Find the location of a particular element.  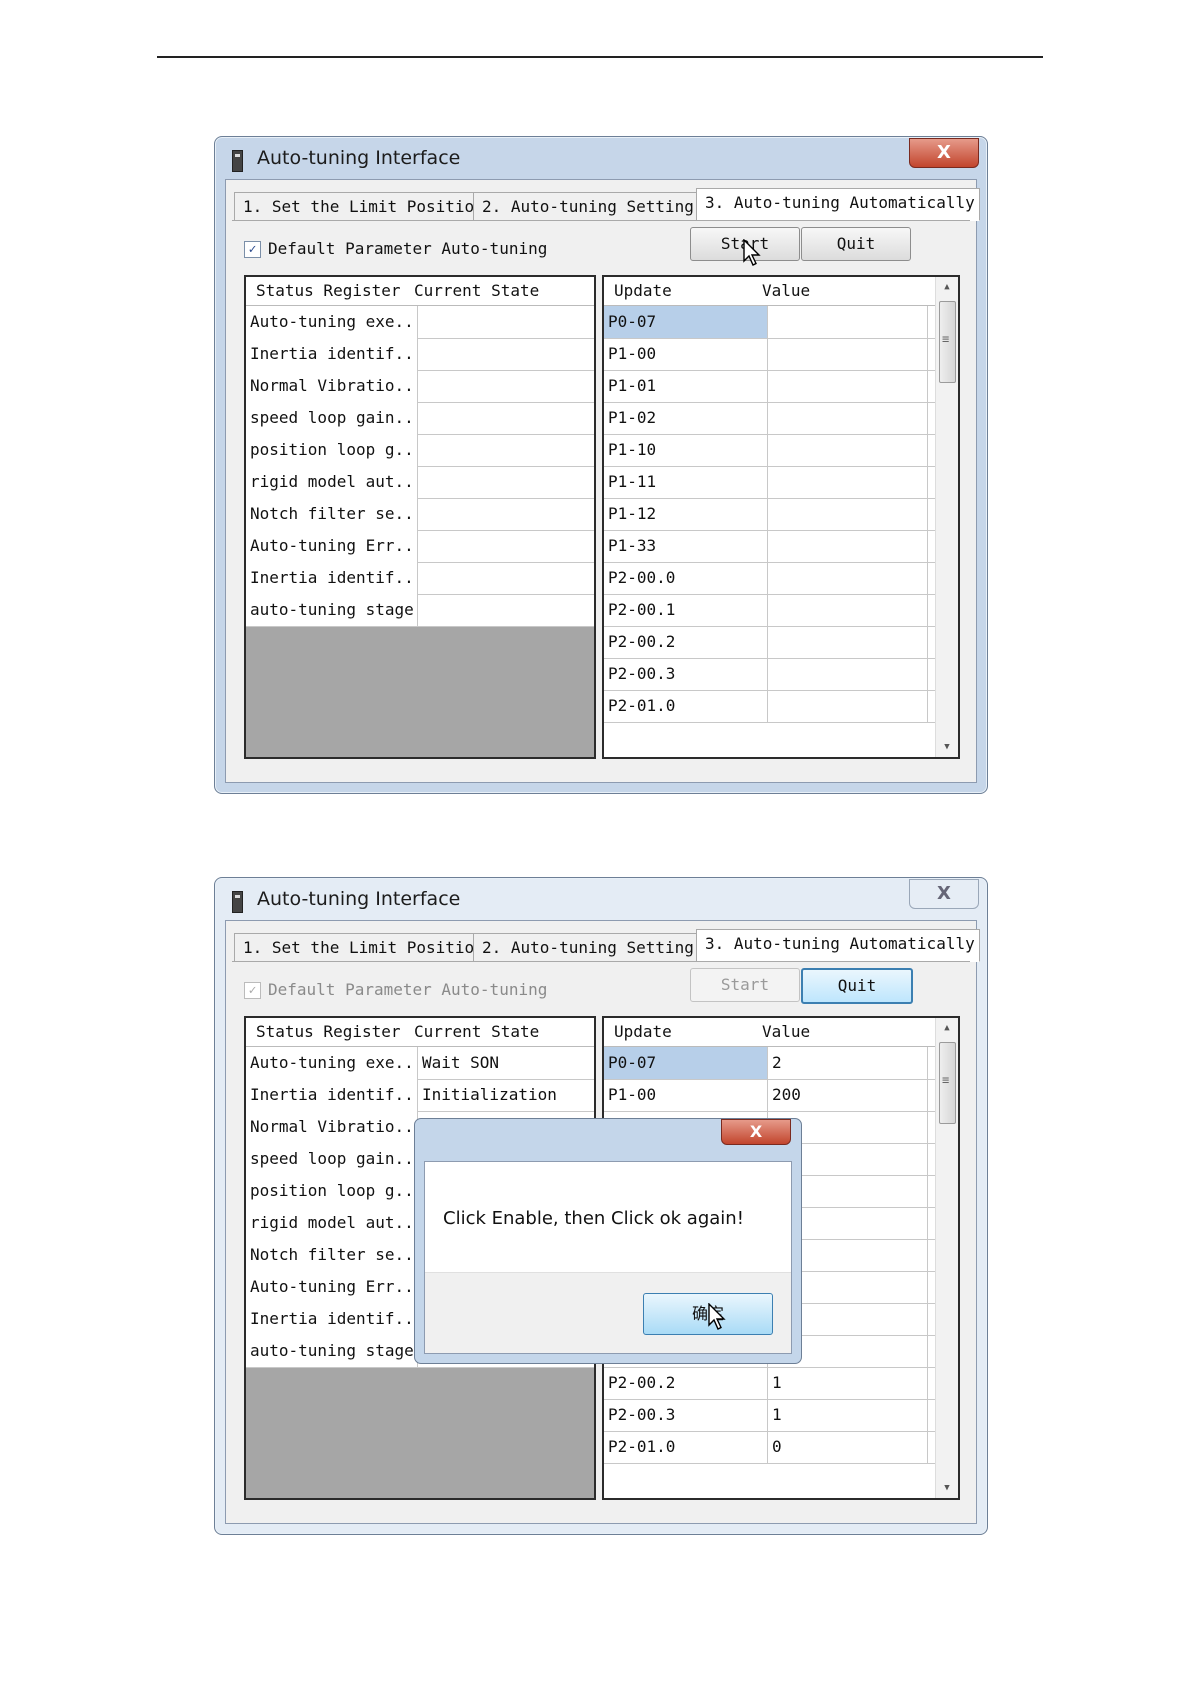

vertical-scrollbar: ▲ ▼ is located at coordinates (946, 517).